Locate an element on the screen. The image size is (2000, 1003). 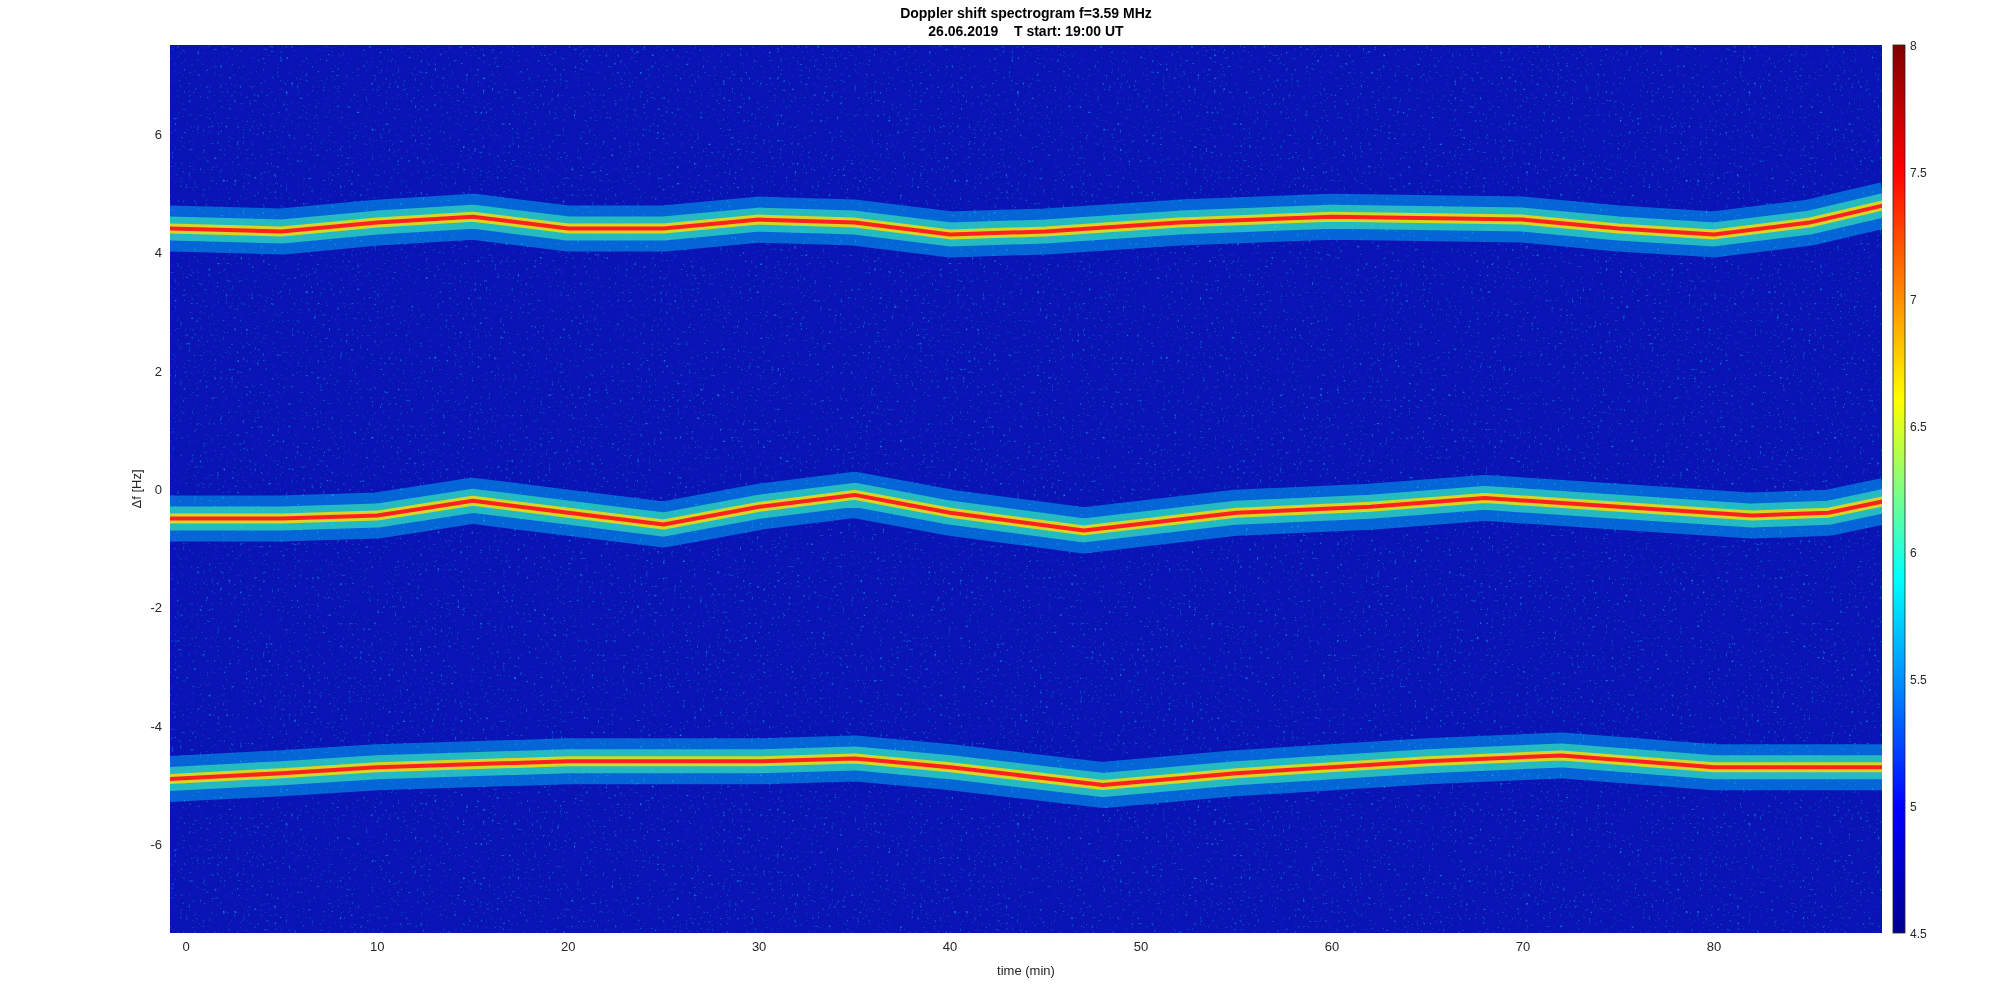
x-tick-label: 80 is located at coordinates (1714, 946).